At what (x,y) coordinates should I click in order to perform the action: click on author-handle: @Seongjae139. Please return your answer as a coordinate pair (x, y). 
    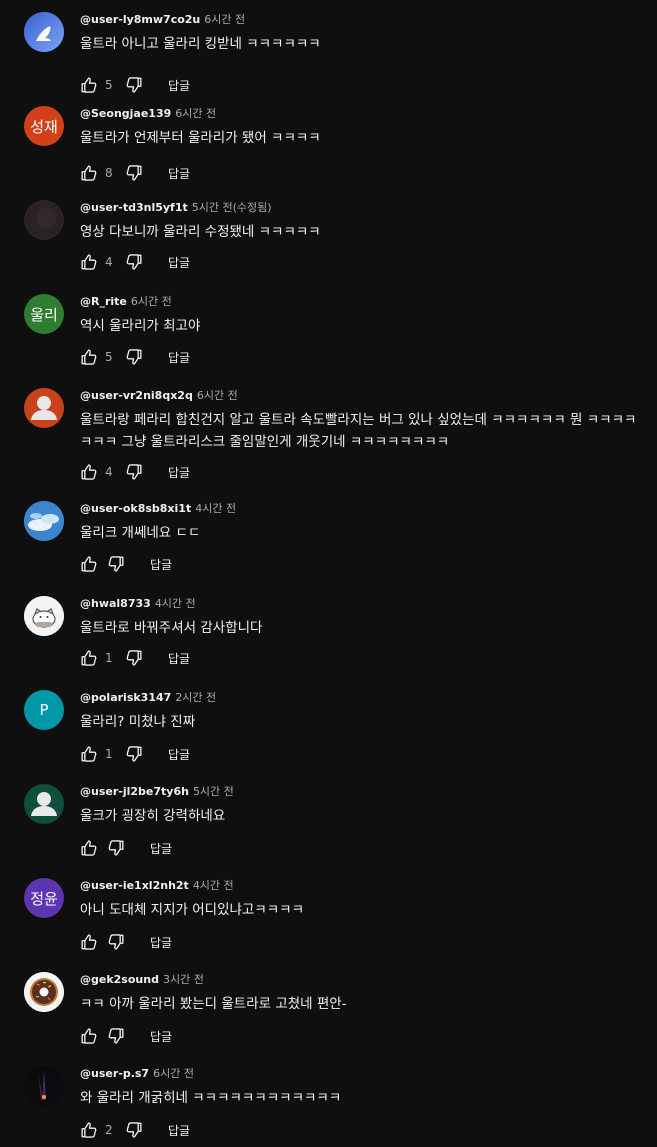
    Looking at the image, I should click on (125, 113).